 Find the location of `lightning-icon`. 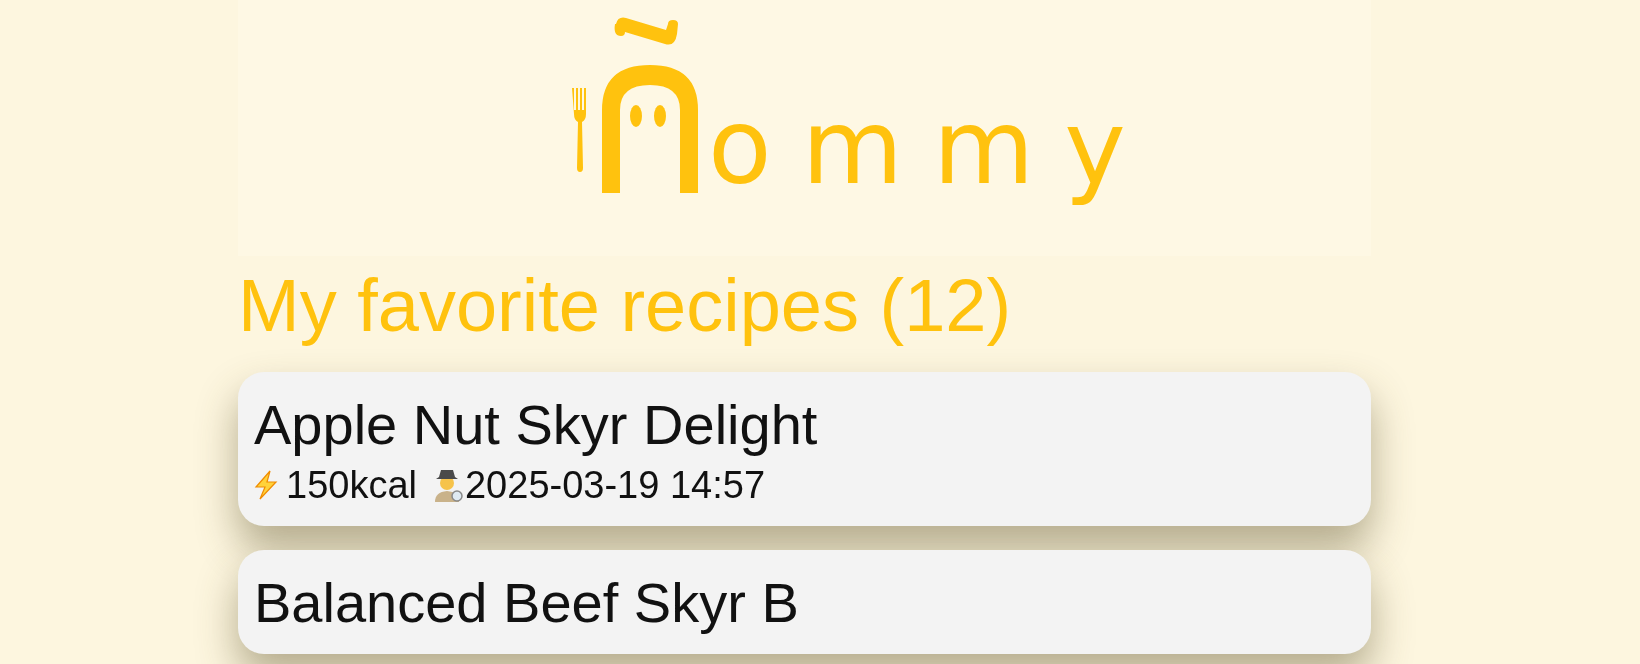

lightning-icon is located at coordinates (266, 485).